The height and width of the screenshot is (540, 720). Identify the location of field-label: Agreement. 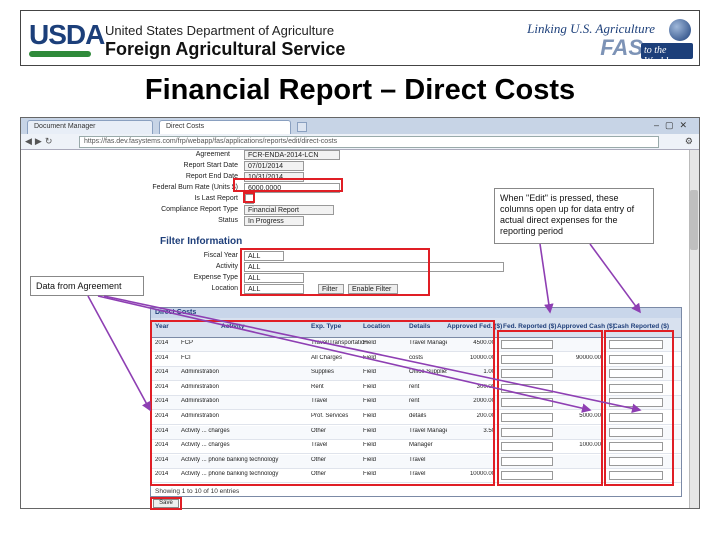
(212, 154).